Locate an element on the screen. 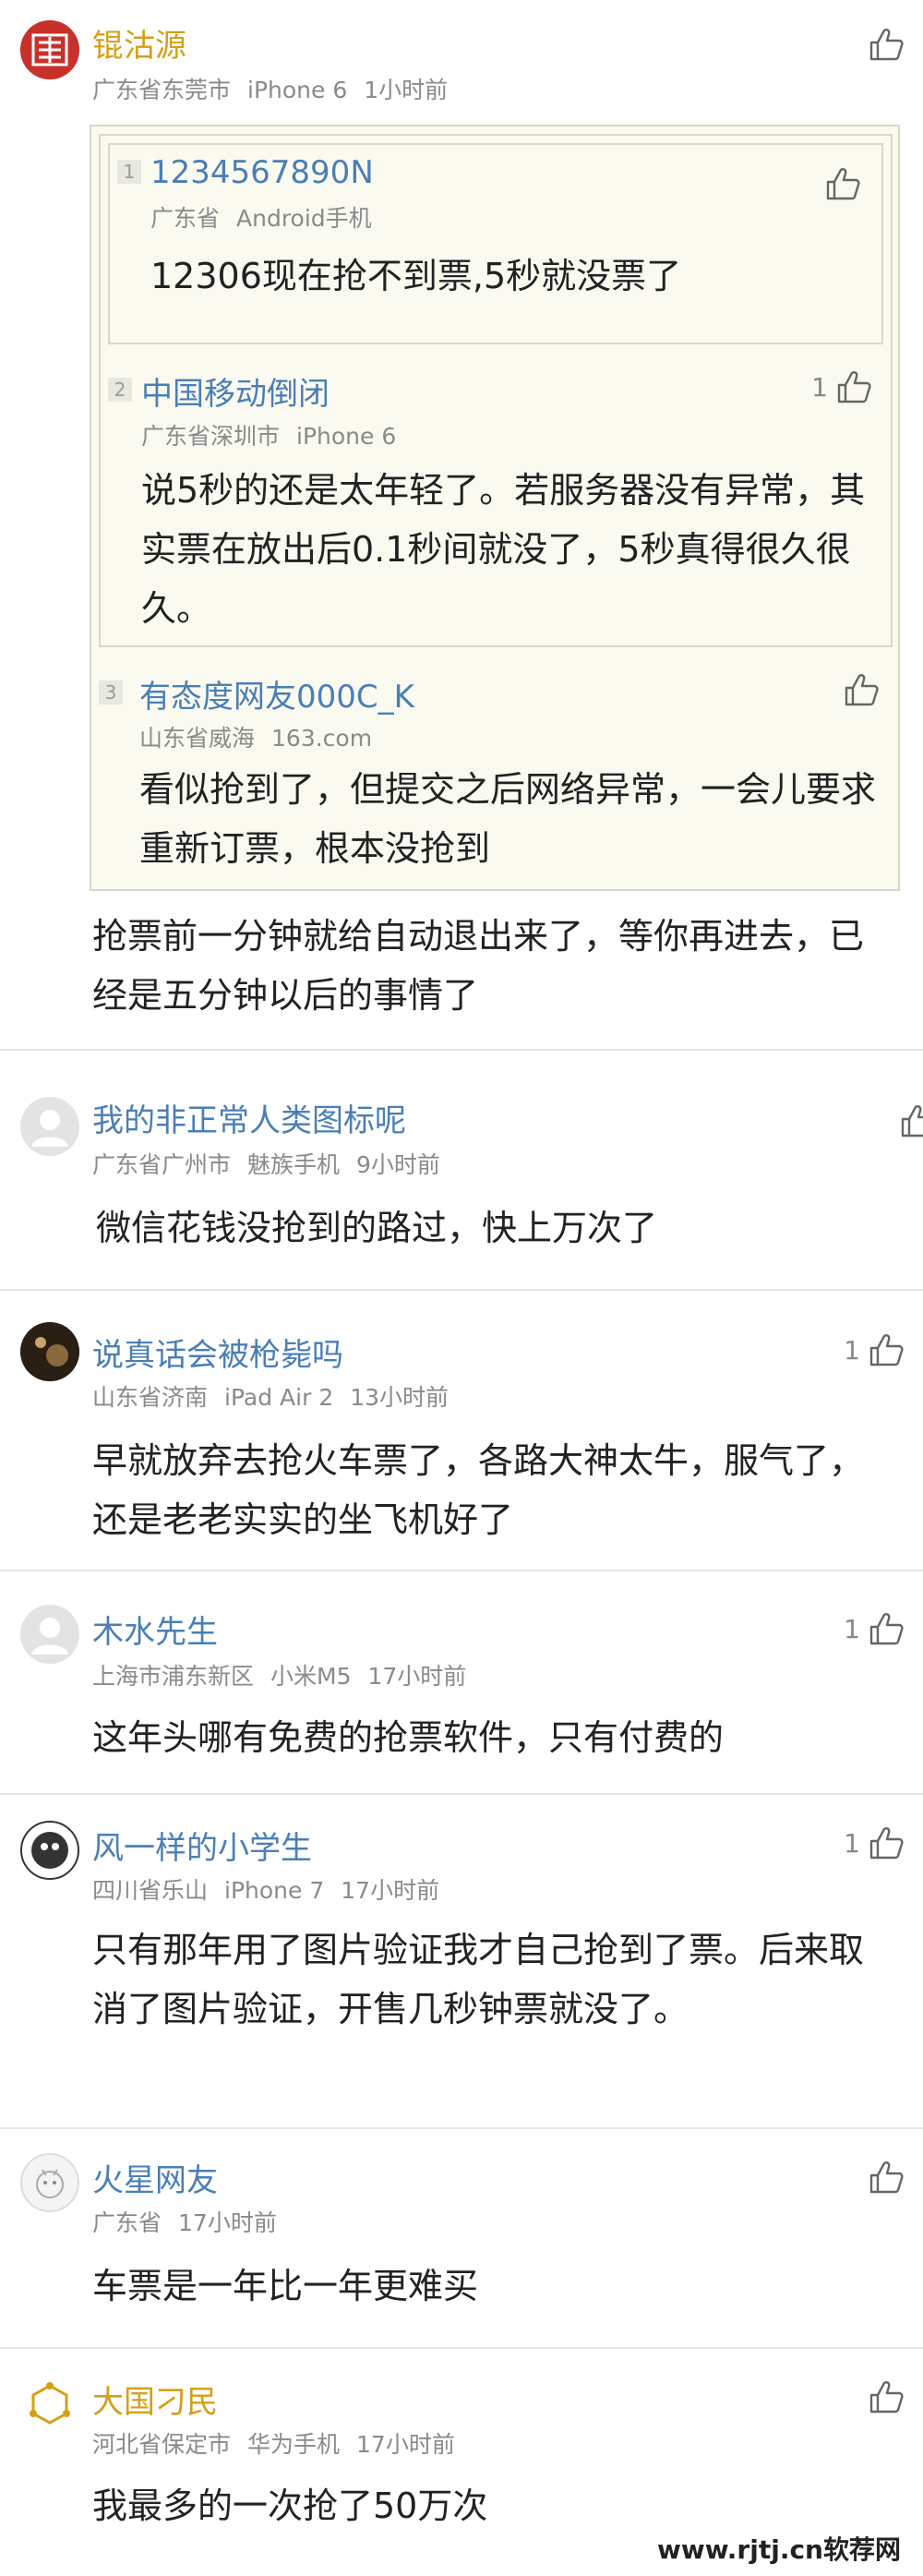 This screenshot has width=923, height=2576. floor-number: 2 is located at coordinates (120, 390).